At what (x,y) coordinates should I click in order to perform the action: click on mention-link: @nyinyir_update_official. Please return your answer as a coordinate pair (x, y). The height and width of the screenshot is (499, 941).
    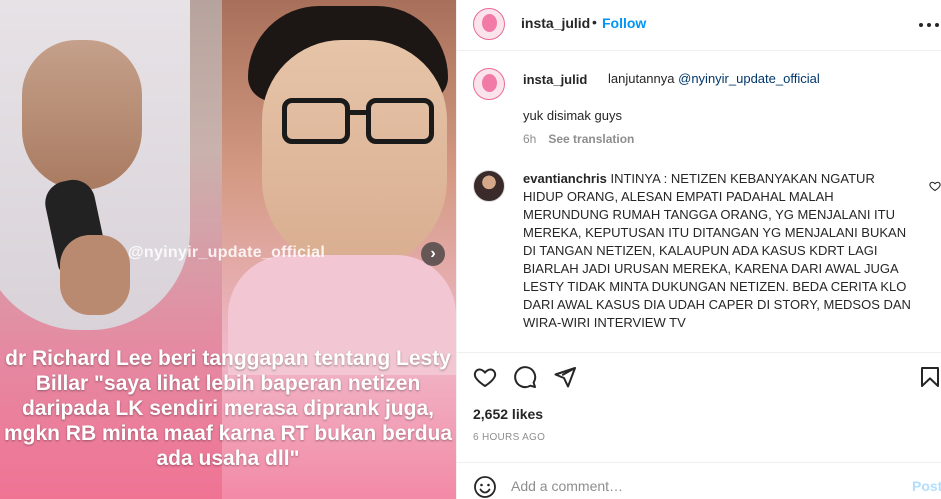
    Looking at the image, I should click on (749, 78).